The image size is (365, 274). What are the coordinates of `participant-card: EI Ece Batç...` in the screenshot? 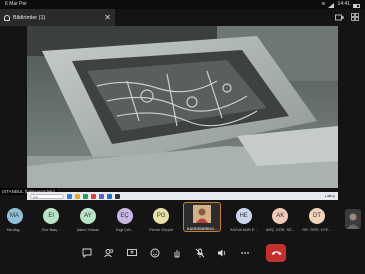 It's located at (51, 218).